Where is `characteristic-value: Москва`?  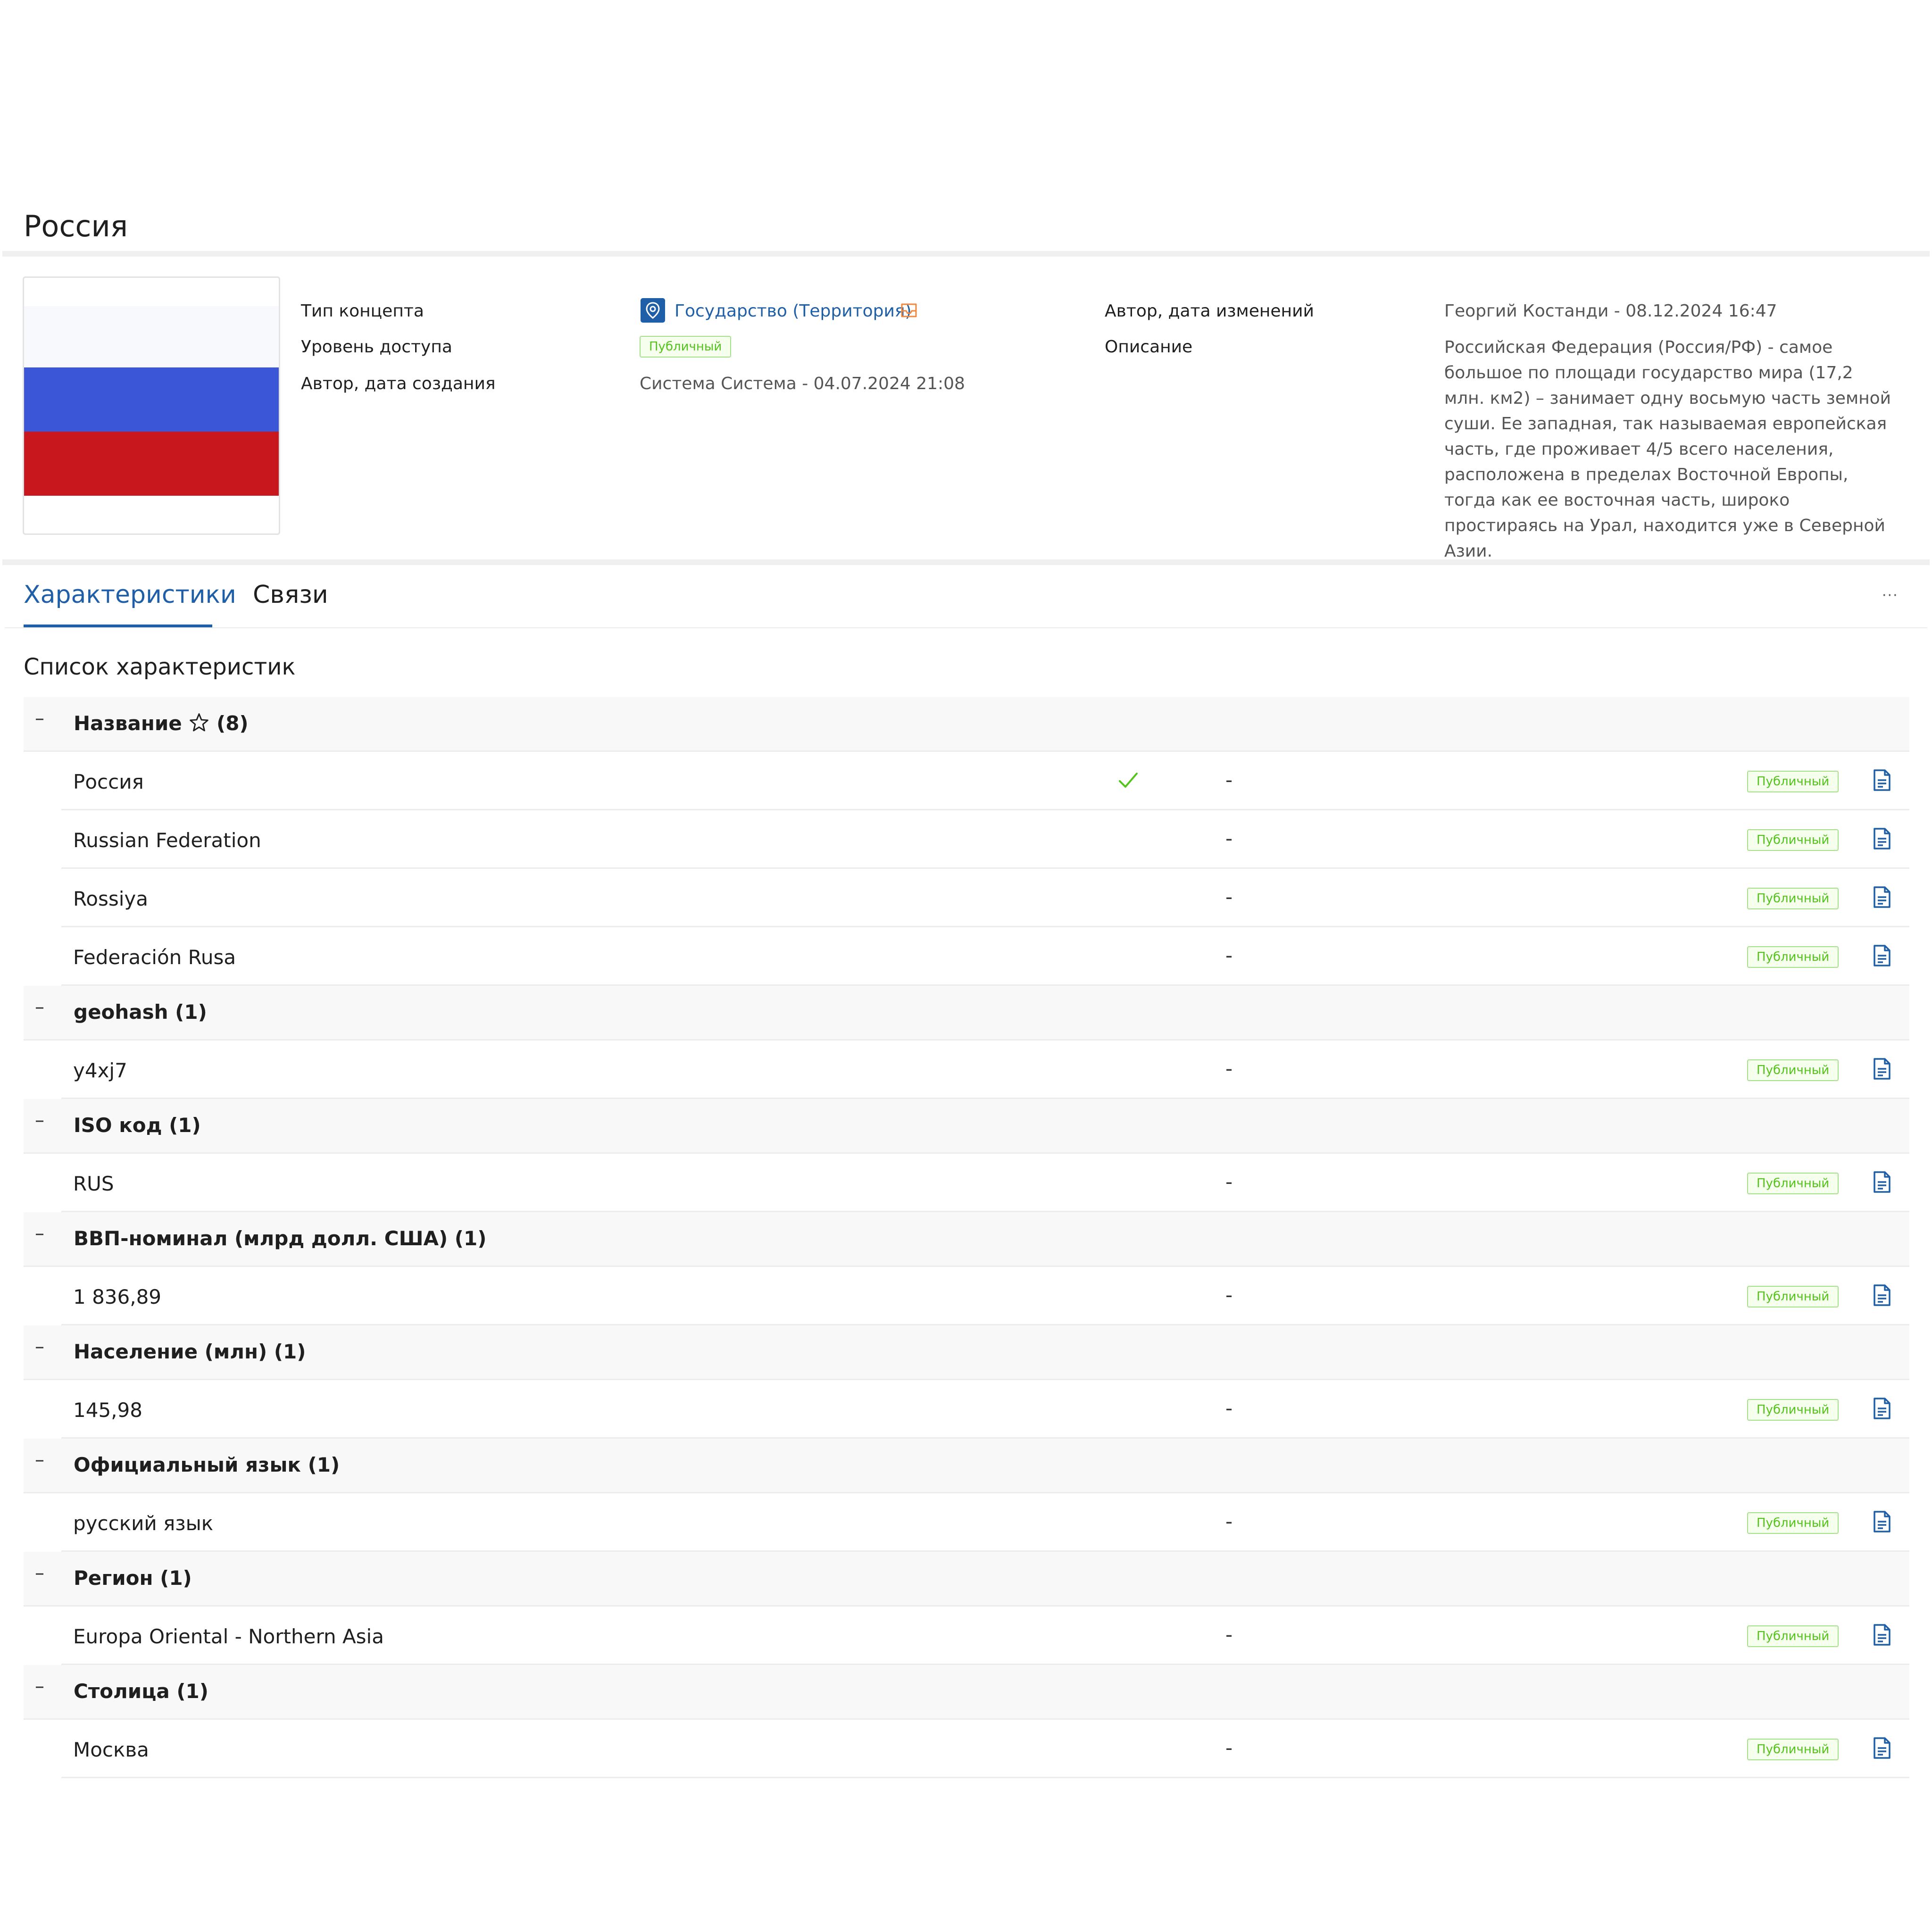 characteristic-value: Москва is located at coordinates (111, 1750).